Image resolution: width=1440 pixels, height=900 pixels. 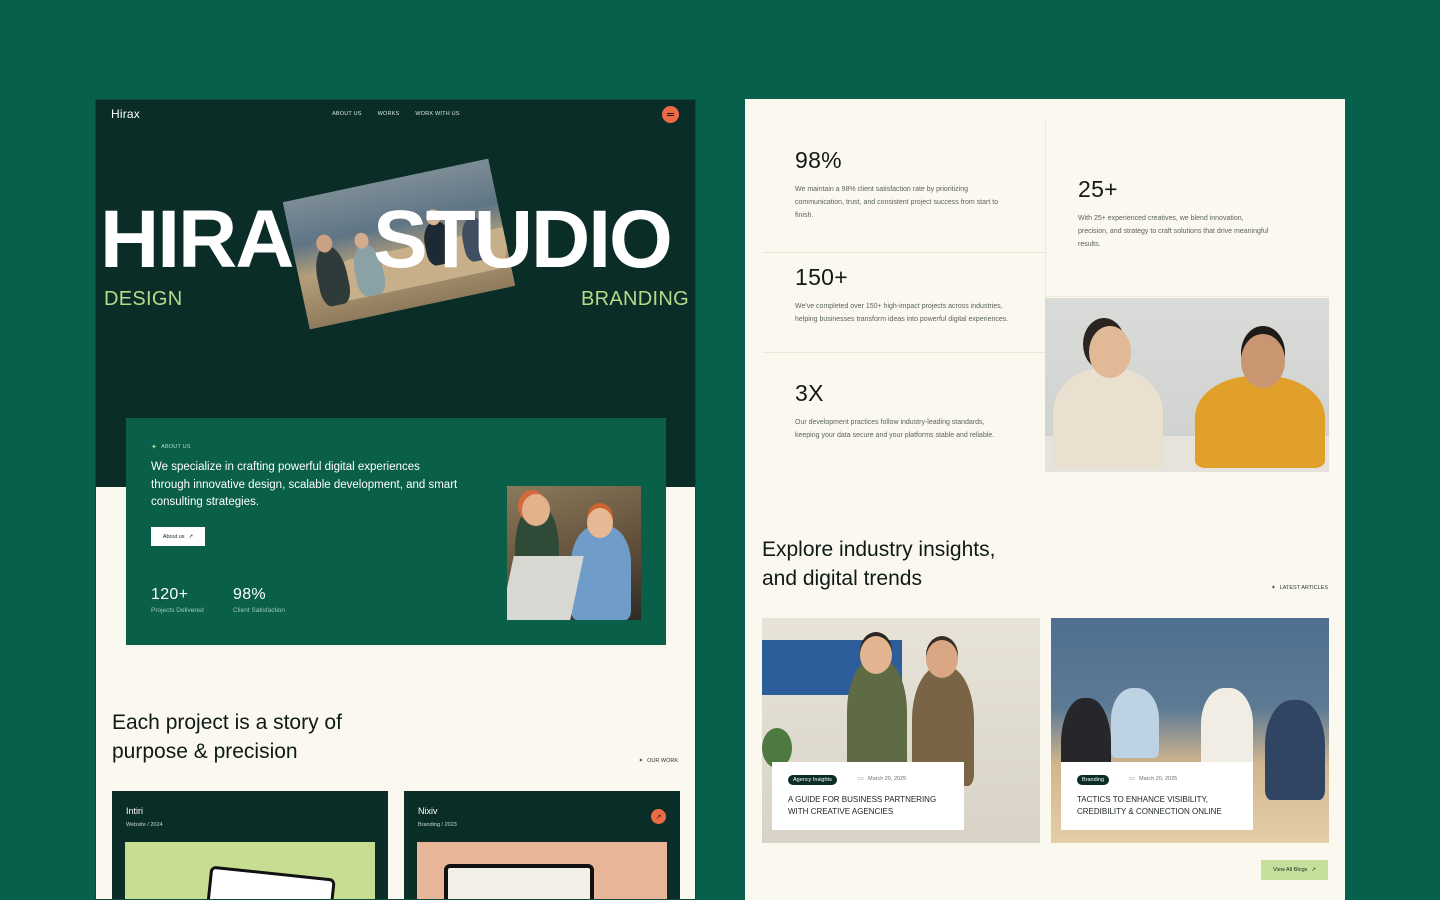 I want to click on about-tag: ✦ ABOUT US, so click(x=171, y=447).